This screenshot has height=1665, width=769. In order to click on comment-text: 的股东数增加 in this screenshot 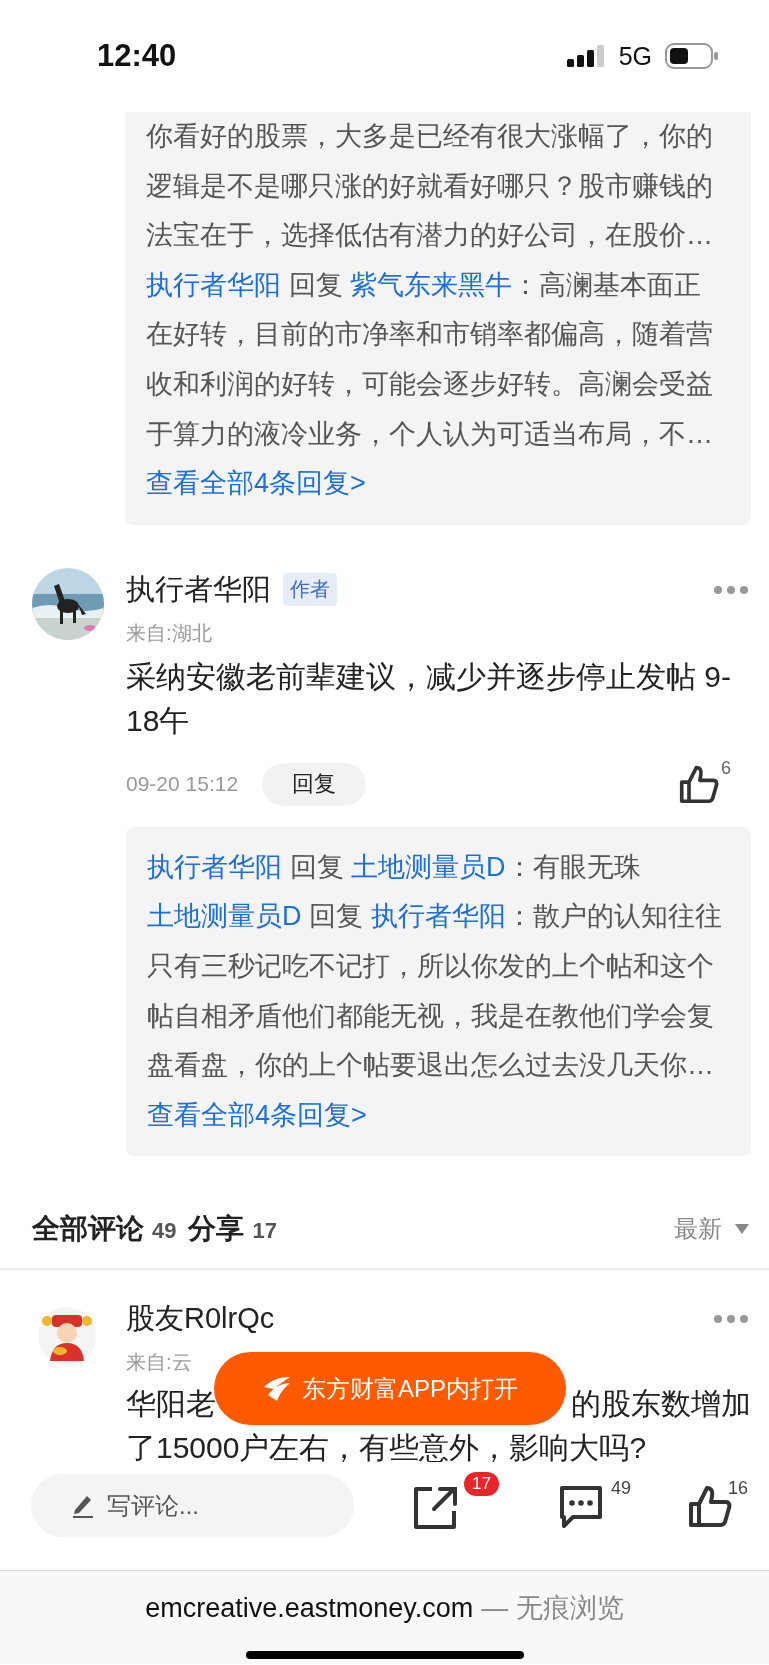, I will do `click(661, 1404)`.